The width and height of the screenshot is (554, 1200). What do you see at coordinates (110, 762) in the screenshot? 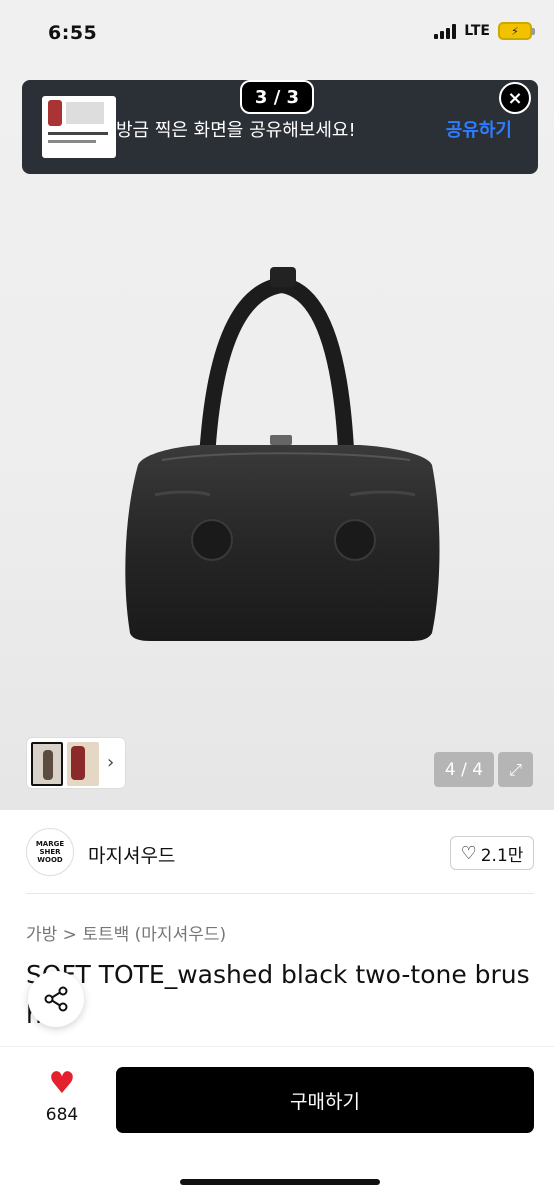
I see `chevron-right-icon: ›` at bounding box center [110, 762].